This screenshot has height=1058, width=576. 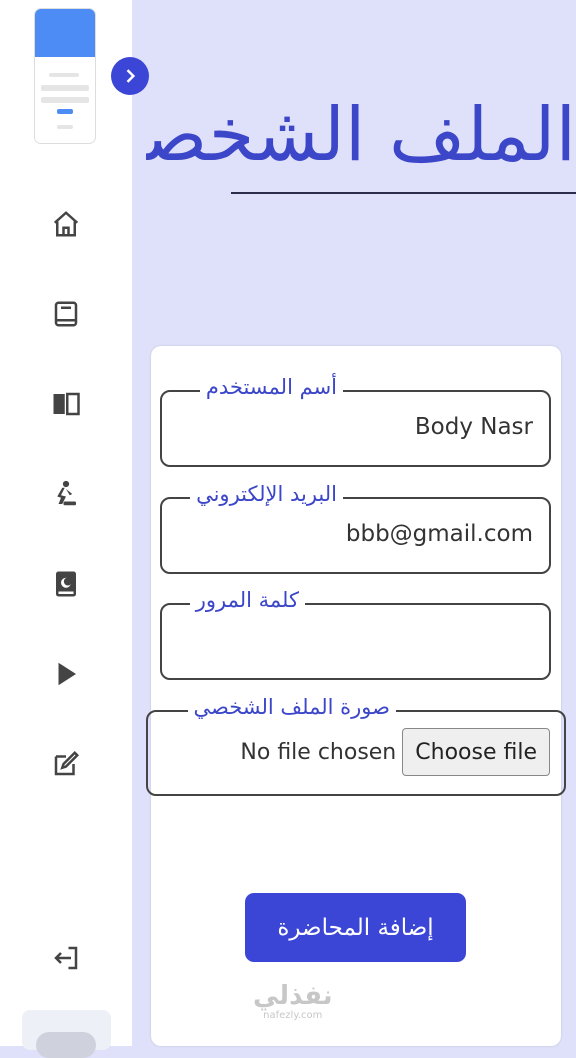 I want to click on watermark-arabic: نفذلي, so click(x=293, y=996).